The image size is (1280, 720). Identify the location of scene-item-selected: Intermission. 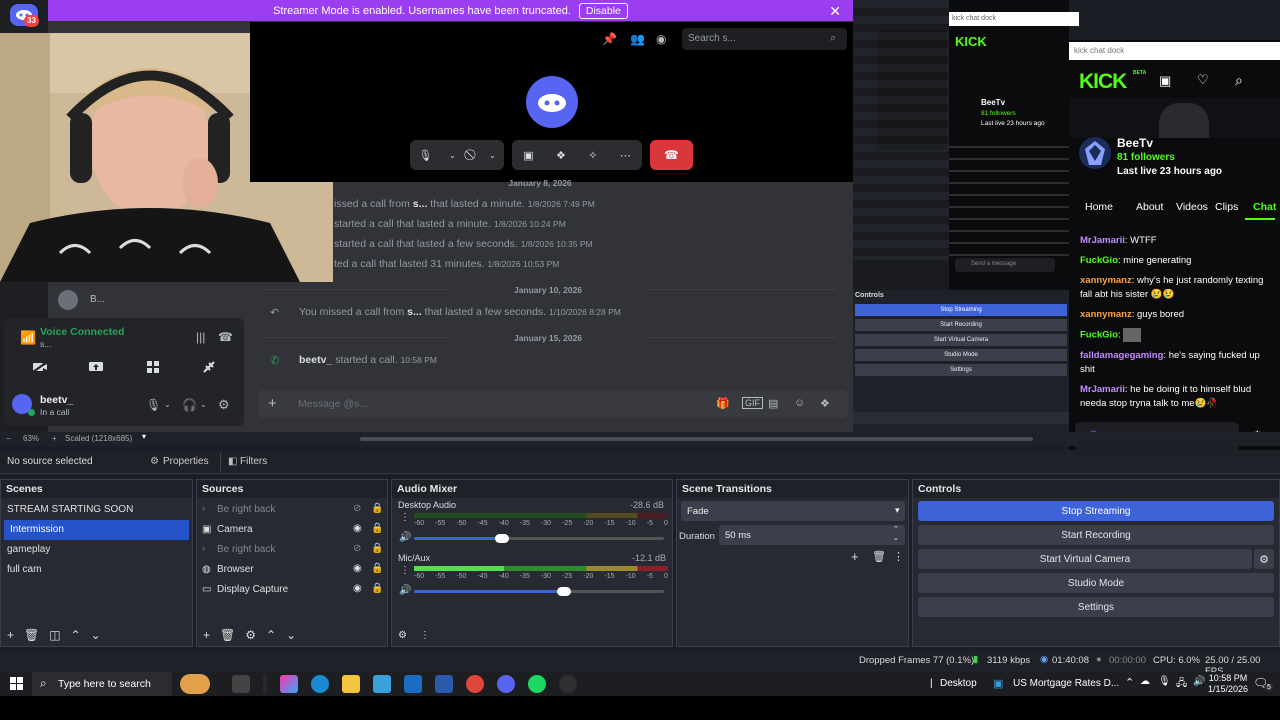
(96, 530).